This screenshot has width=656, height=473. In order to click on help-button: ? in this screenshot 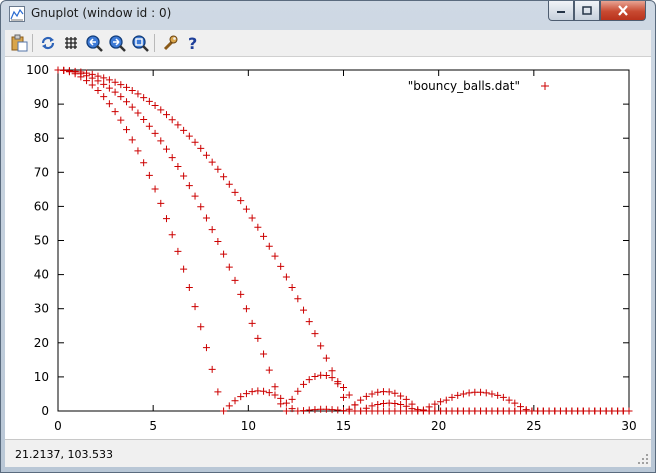, I will do `click(193, 43)`.